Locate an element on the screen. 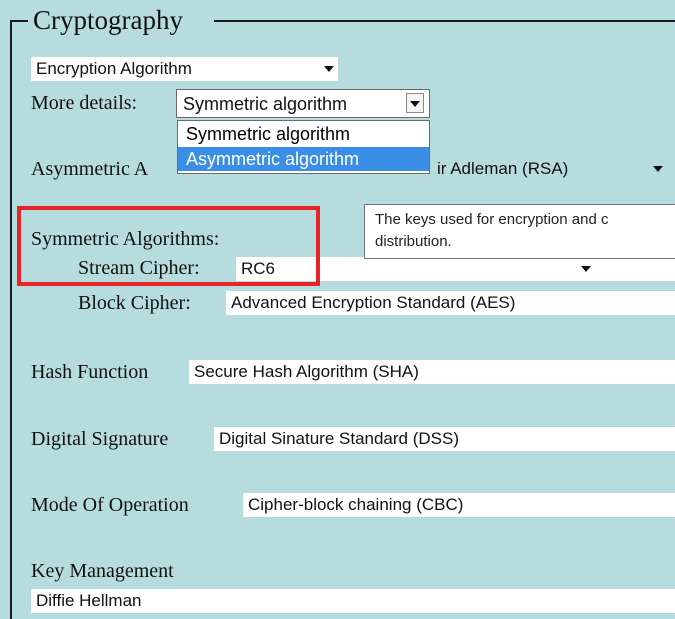 The height and width of the screenshot is (619, 675). more-details-label: More details: is located at coordinates (84, 103).